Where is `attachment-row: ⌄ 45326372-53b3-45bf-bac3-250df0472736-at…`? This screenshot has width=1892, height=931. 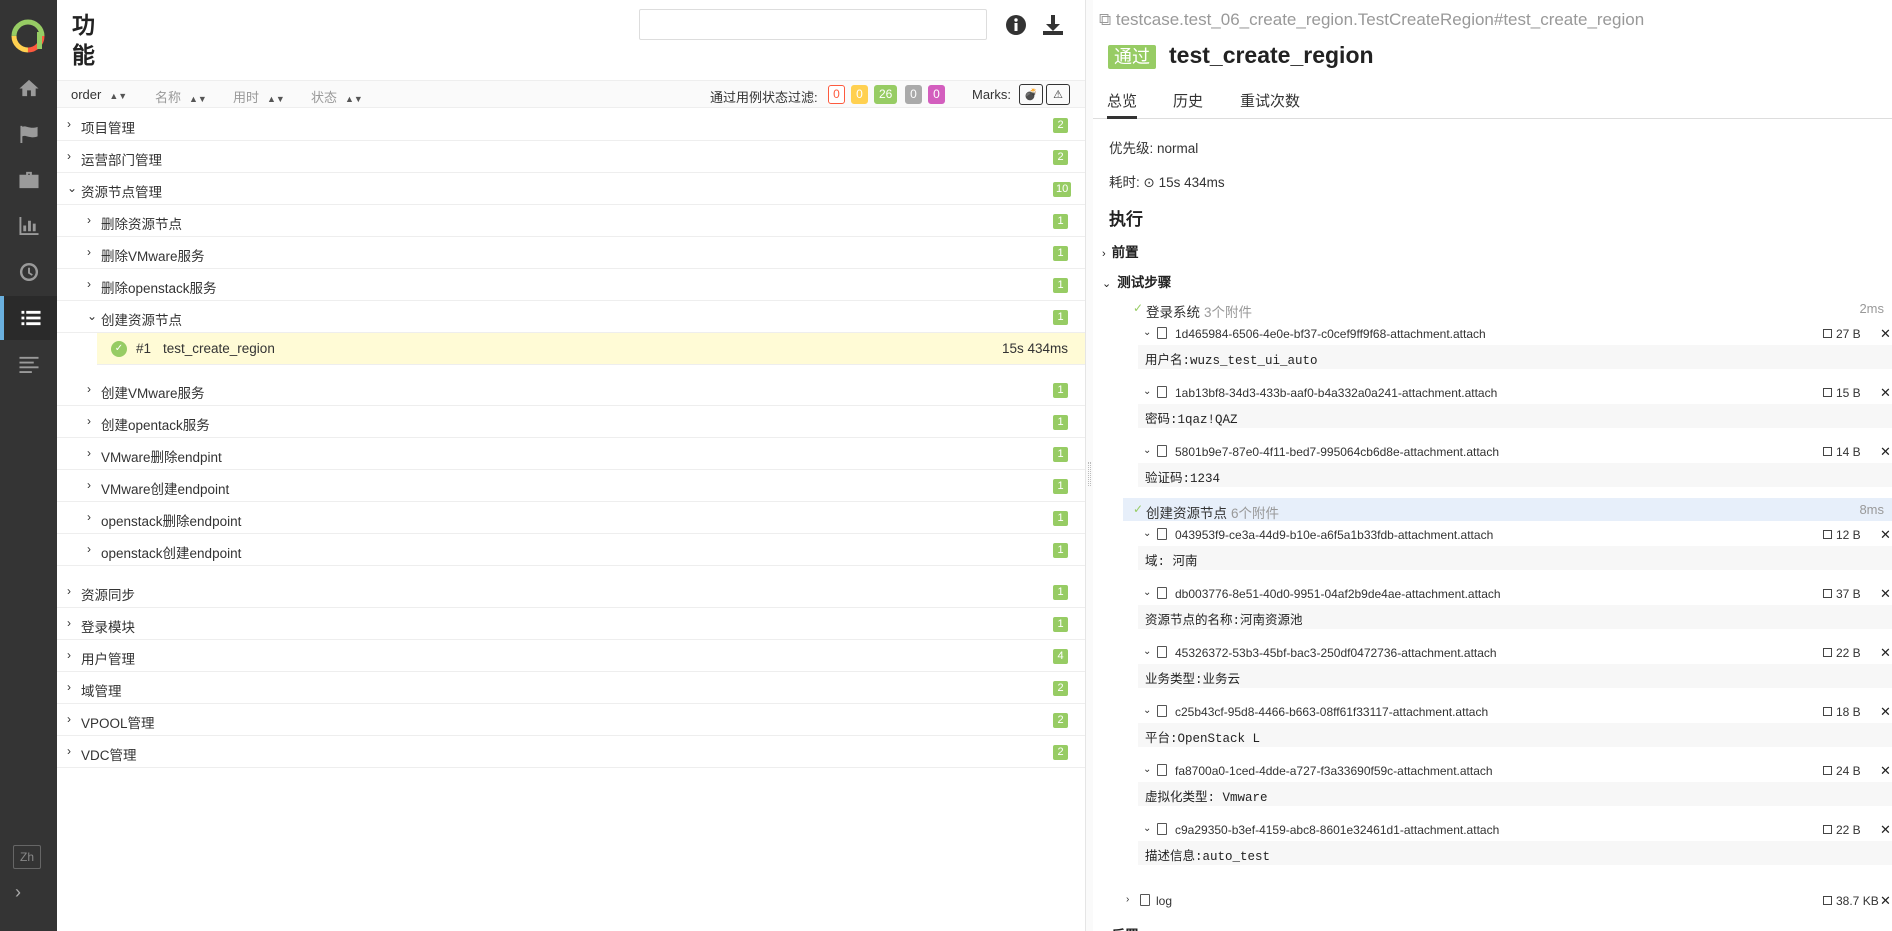 attachment-row: ⌄ 45326372-53b3-45bf-bac3-250df0472736-at… is located at coordinates (1517, 653).